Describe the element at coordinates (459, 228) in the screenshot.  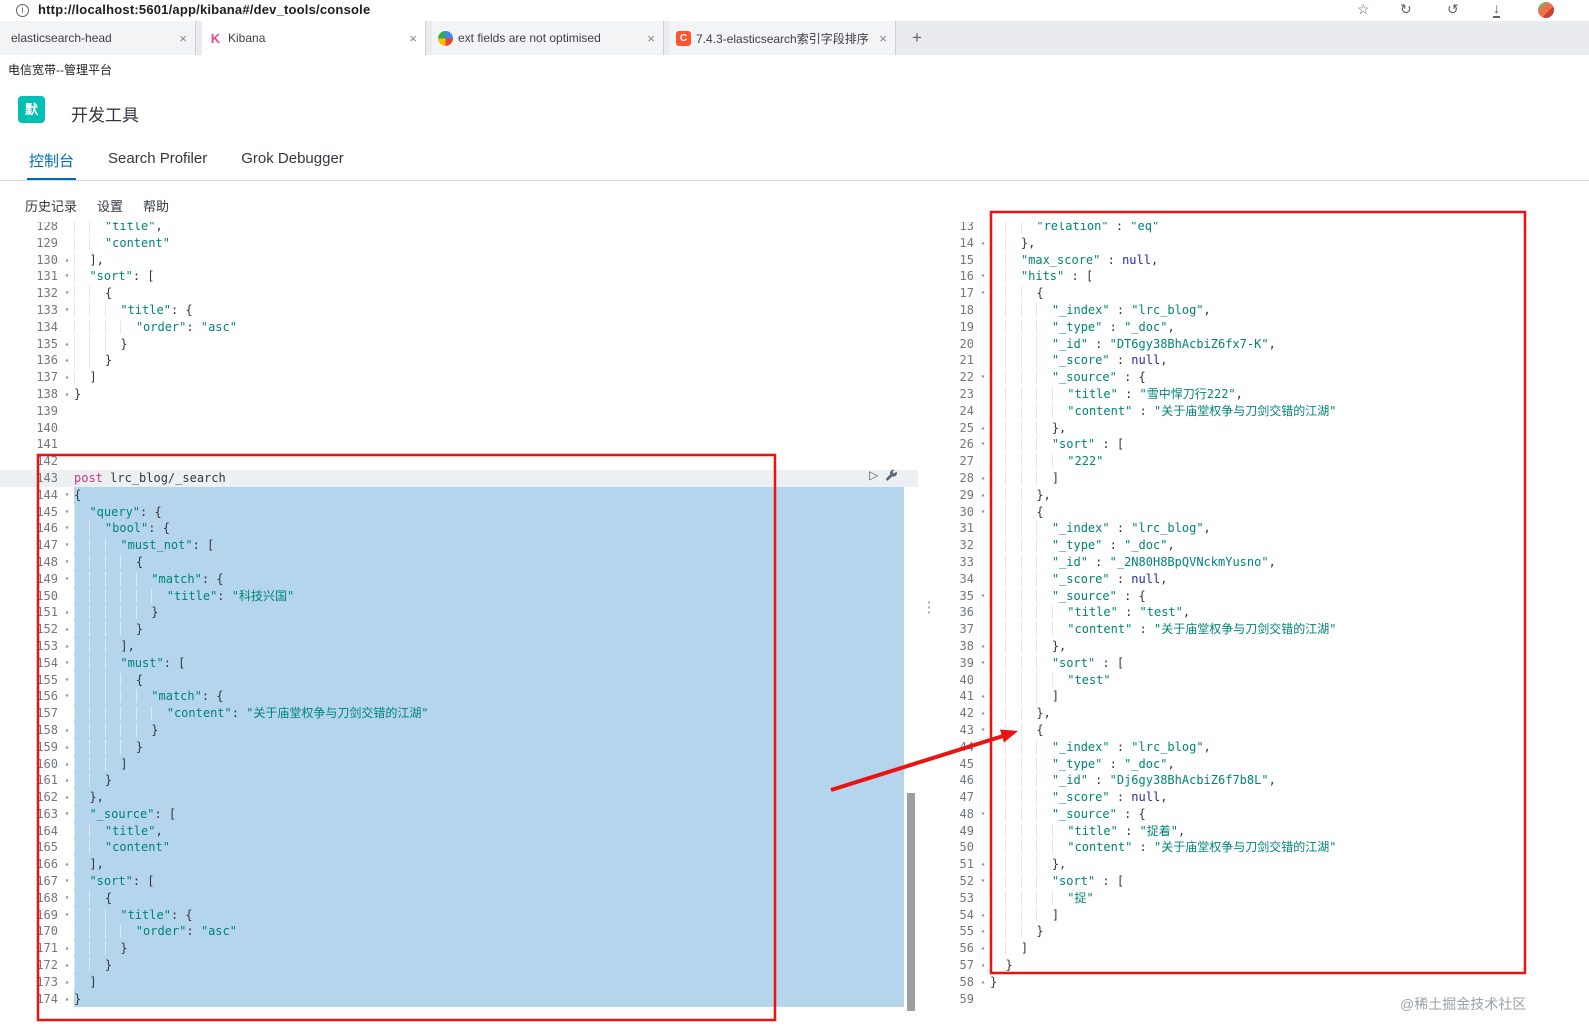
I see `code-line-128: 128 "title",` at that location.